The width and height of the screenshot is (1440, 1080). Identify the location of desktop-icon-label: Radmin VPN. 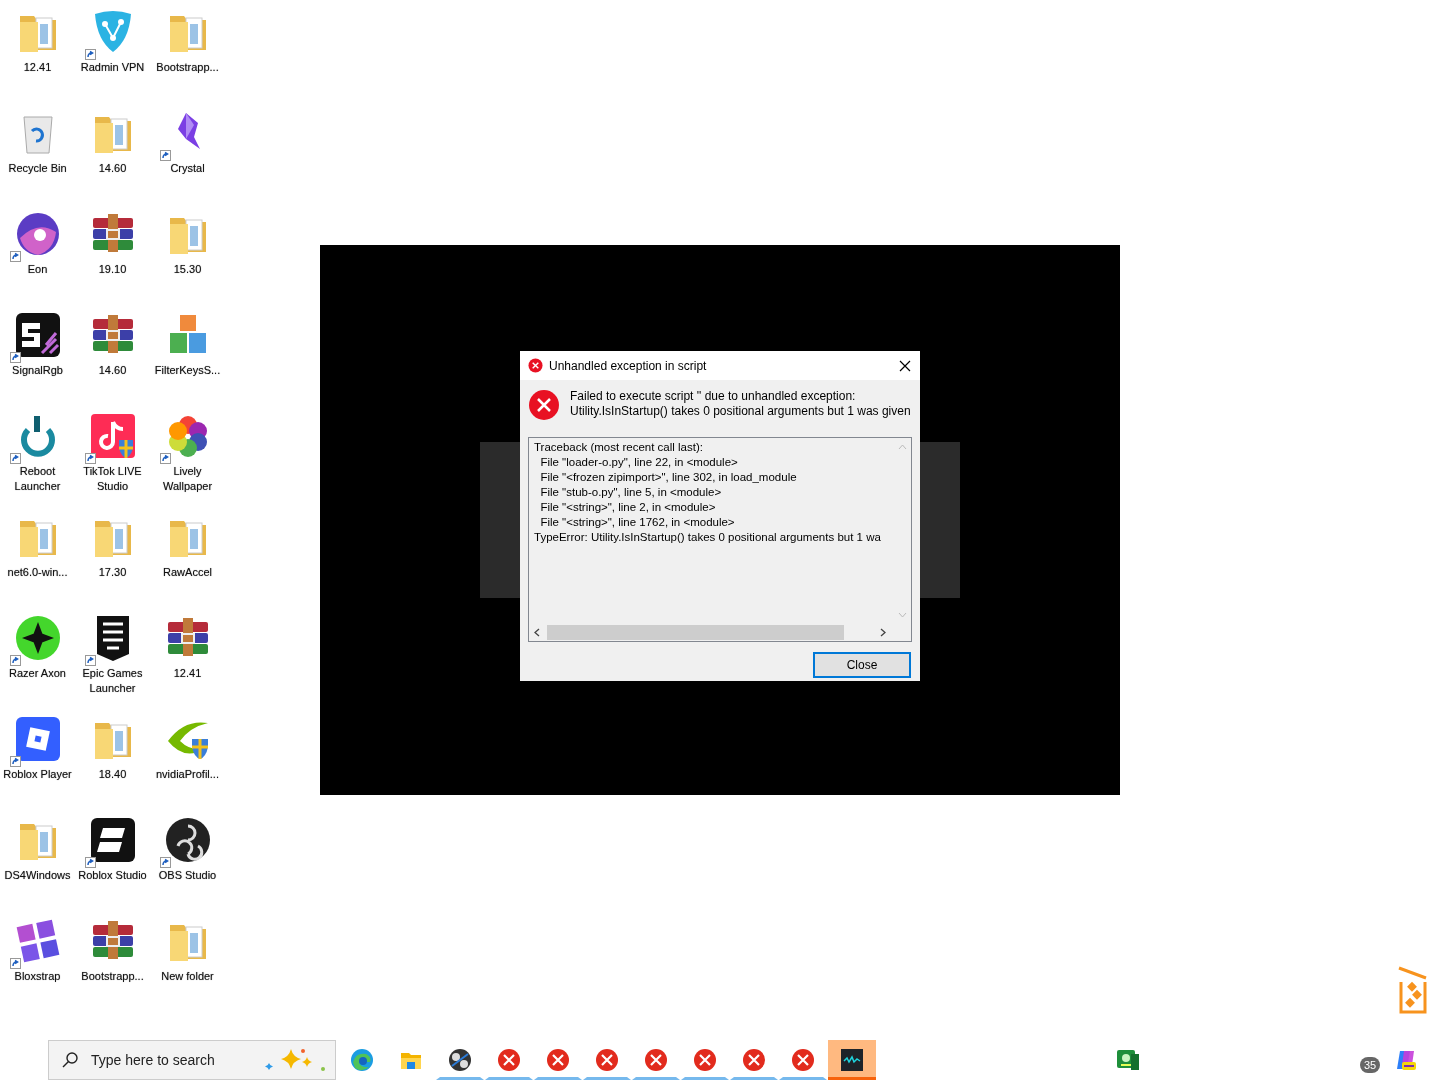
(112, 67).